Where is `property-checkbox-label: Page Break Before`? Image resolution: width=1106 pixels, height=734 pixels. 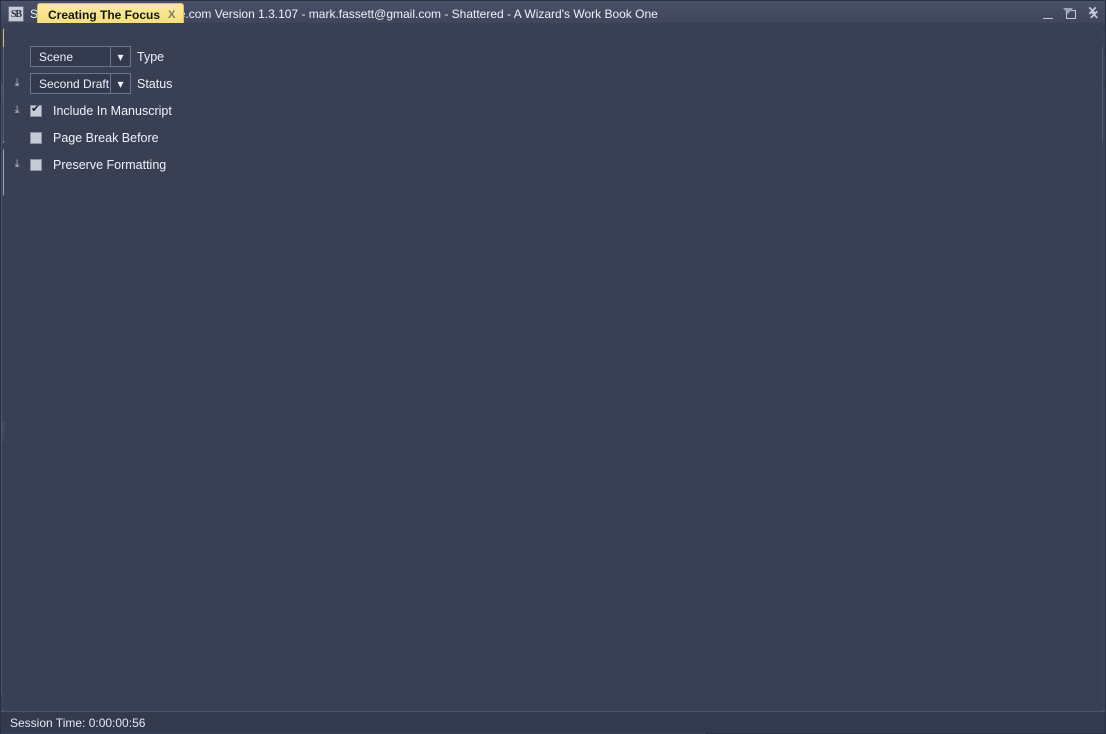
property-checkbox-label: Page Break Before is located at coordinates (106, 137).